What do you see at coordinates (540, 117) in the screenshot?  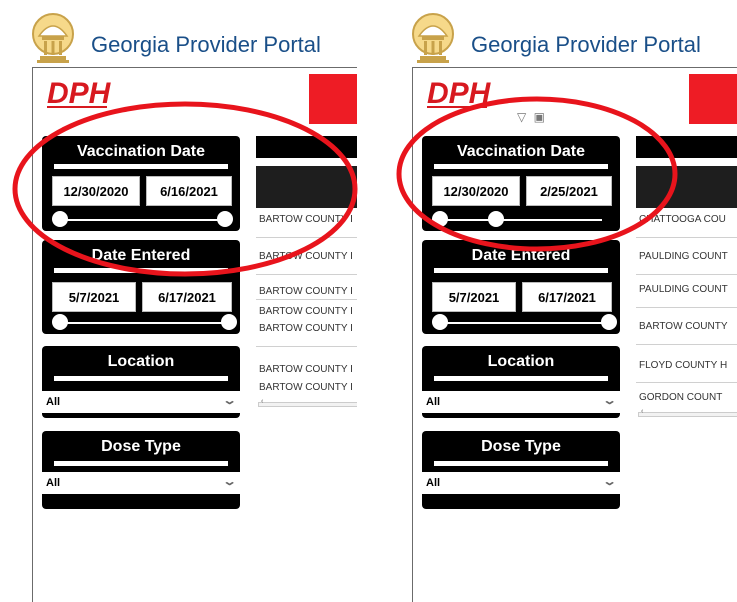 I see `focus-mode-icon: ▣` at bounding box center [540, 117].